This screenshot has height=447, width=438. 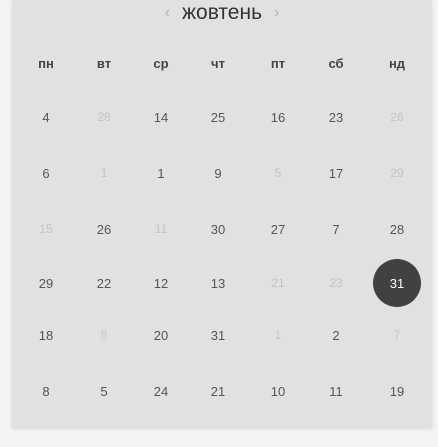 I want to click on day-cell: 9, so click(x=218, y=173).